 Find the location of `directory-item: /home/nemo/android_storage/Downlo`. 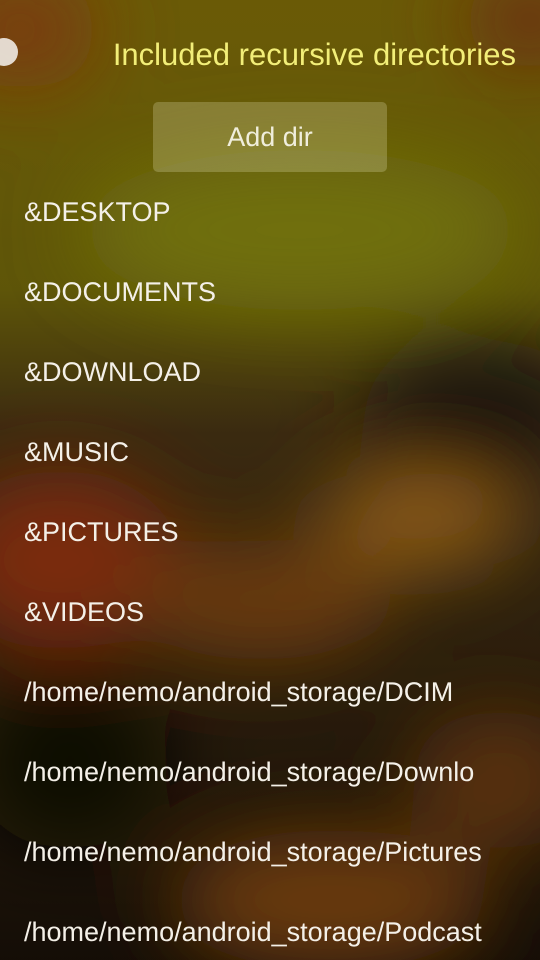

directory-item: /home/nemo/android_storage/Downlo is located at coordinates (270, 772).